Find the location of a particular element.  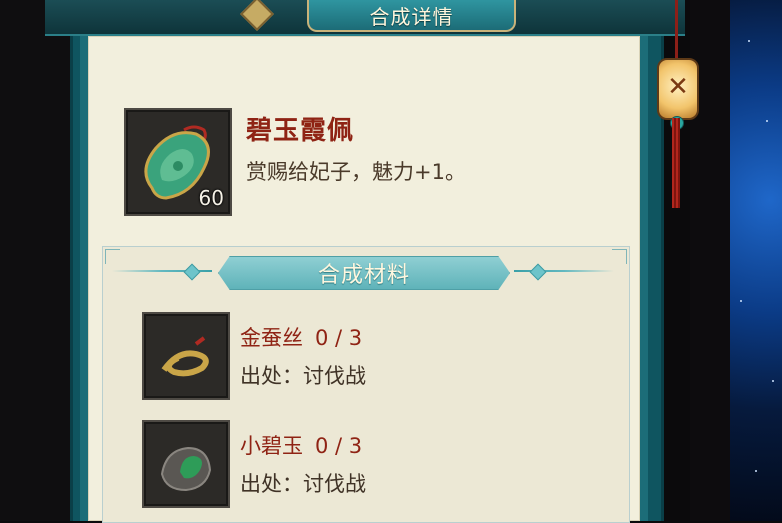

item-description: 赏赐给妃子，魅力+1。 is located at coordinates (356, 172).